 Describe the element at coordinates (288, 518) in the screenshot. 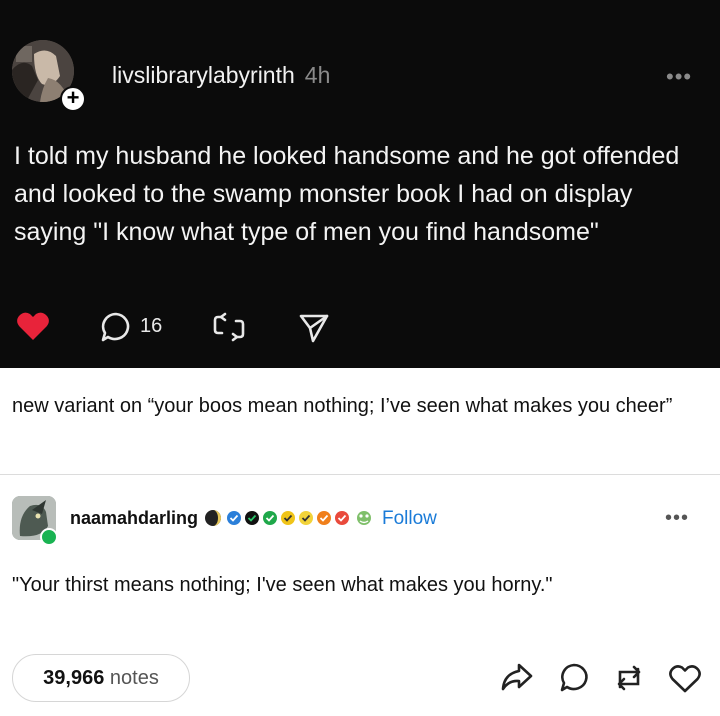

I see `check-badge-icon` at that location.